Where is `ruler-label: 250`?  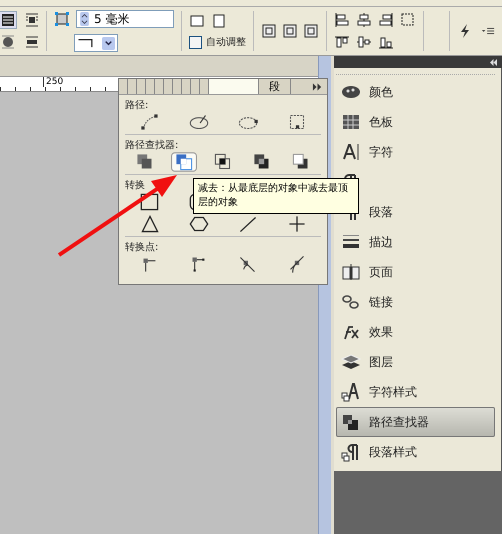 ruler-label: 250 is located at coordinates (53, 82).